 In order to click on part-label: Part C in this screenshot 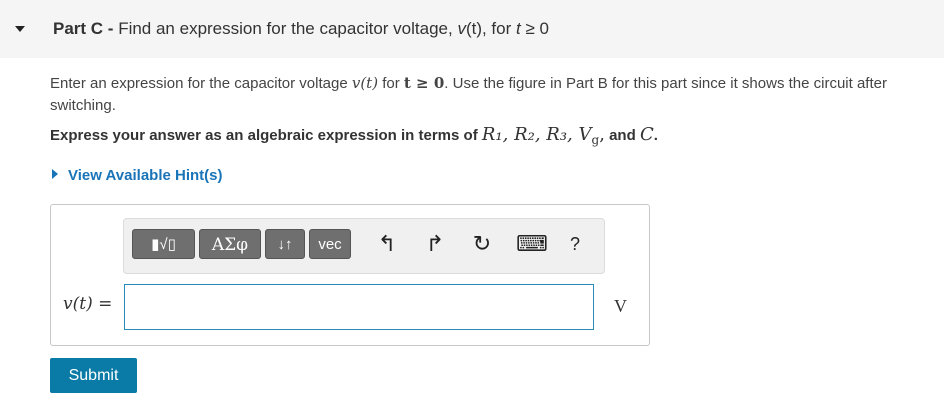, I will do `click(78, 28)`.